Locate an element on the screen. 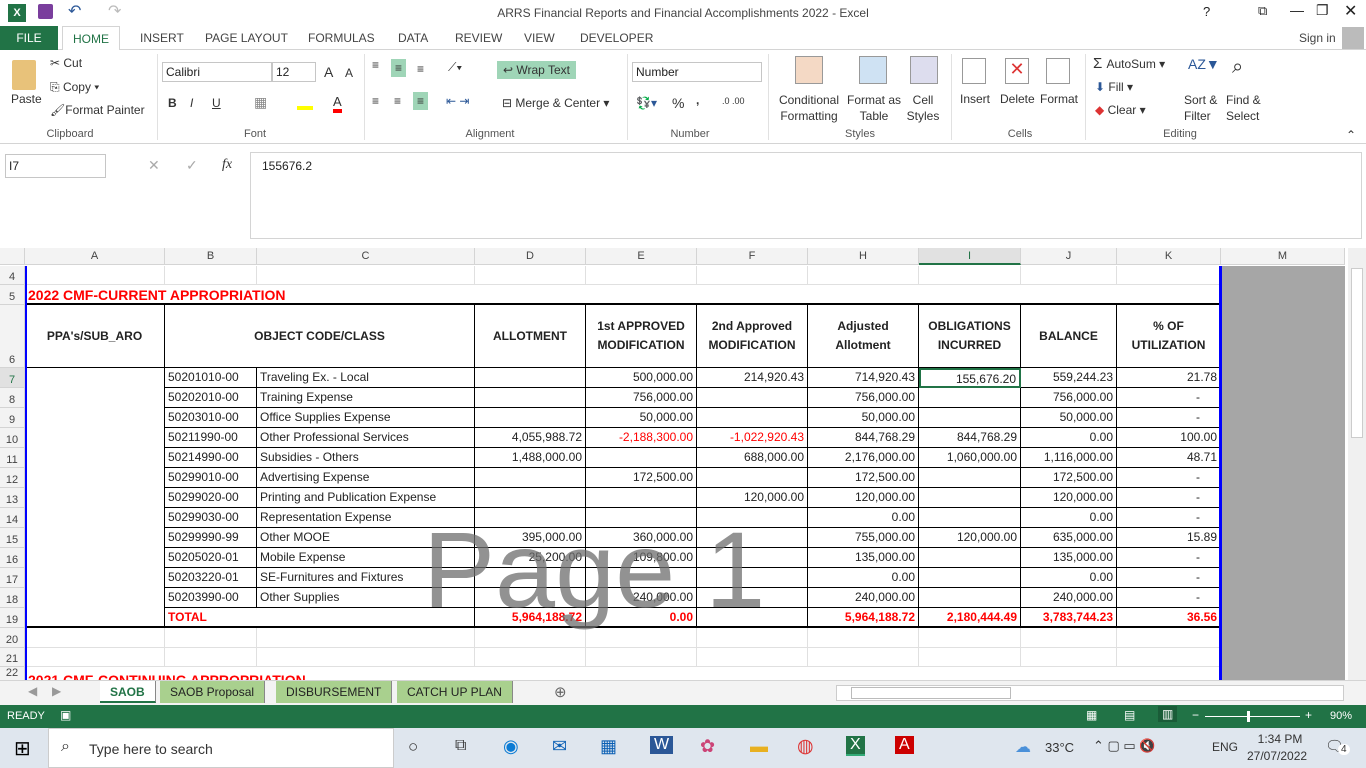 The image size is (1366, 768). cell: 21.78 is located at coordinates (1169, 378).